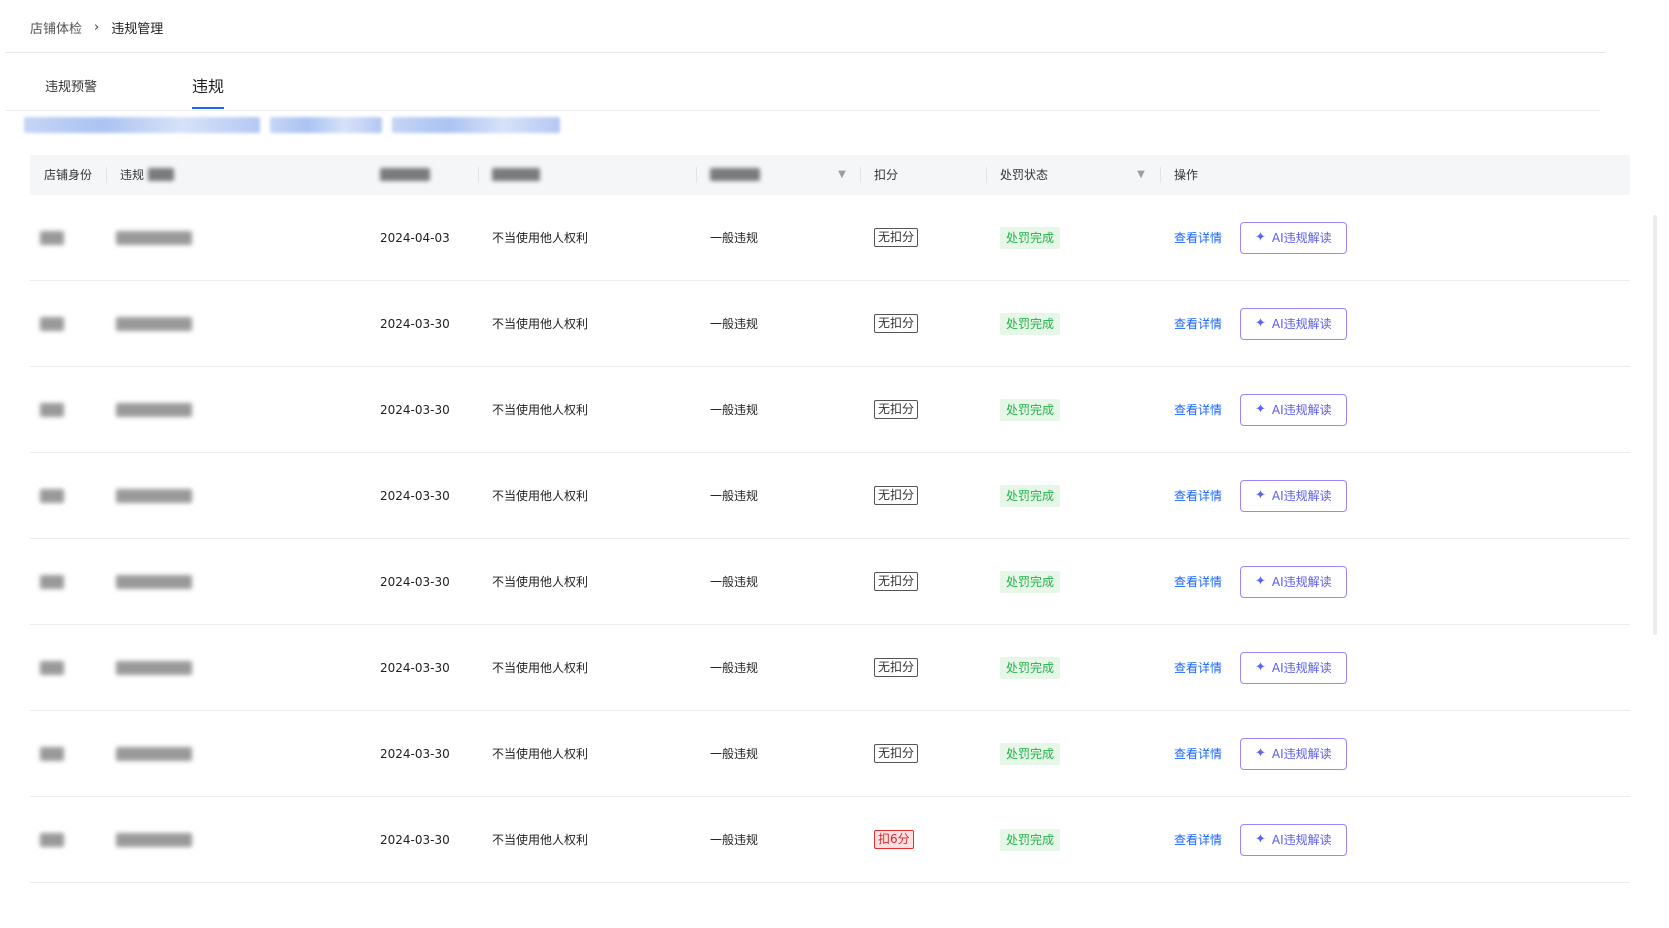  Describe the element at coordinates (806, 52) in the screenshot. I see `divider` at that location.